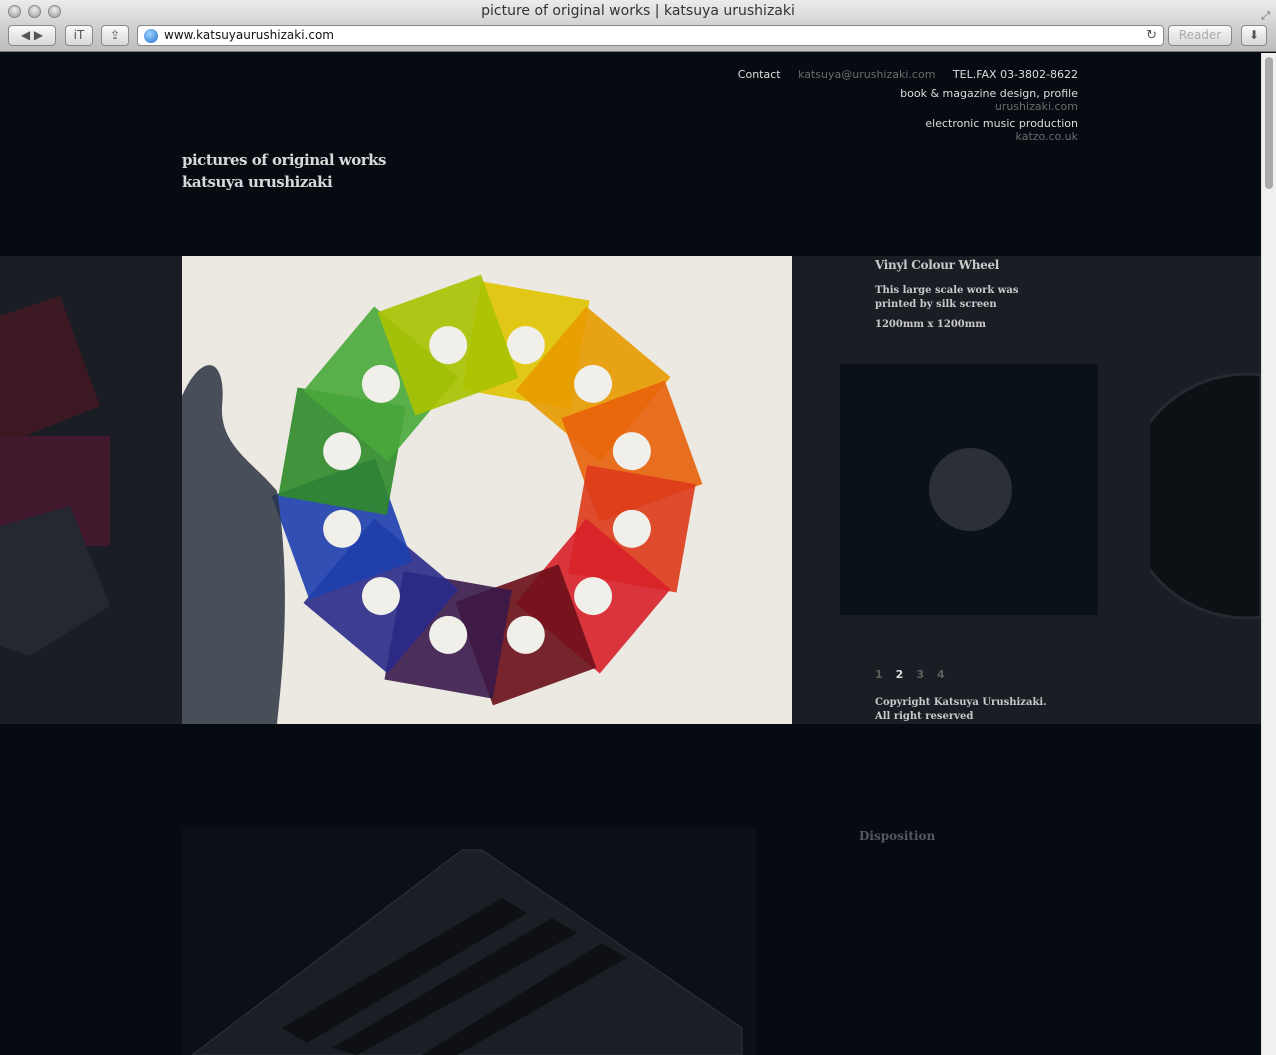  What do you see at coordinates (79, 35) in the screenshot?
I see `topsites-button: iT` at bounding box center [79, 35].